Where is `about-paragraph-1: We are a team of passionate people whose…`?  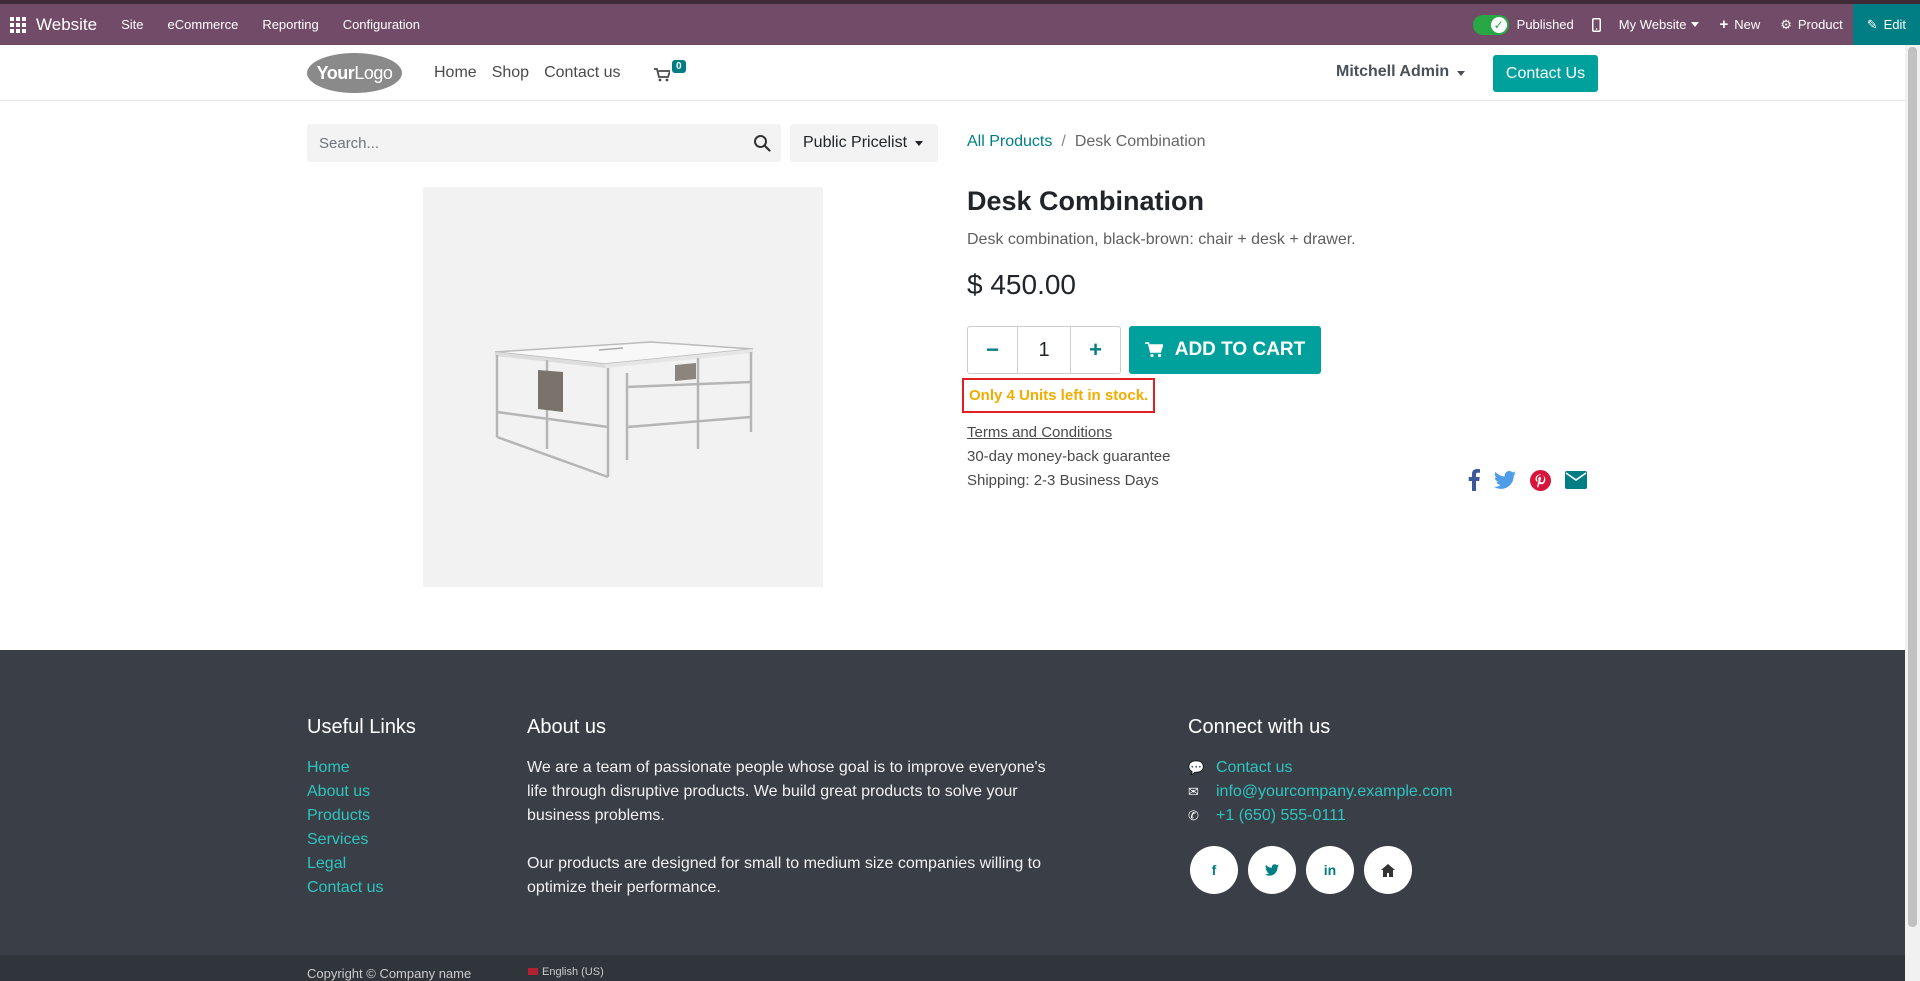
about-paragraph-1: We are a team of passionate people whose… is located at coordinates (786, 791).